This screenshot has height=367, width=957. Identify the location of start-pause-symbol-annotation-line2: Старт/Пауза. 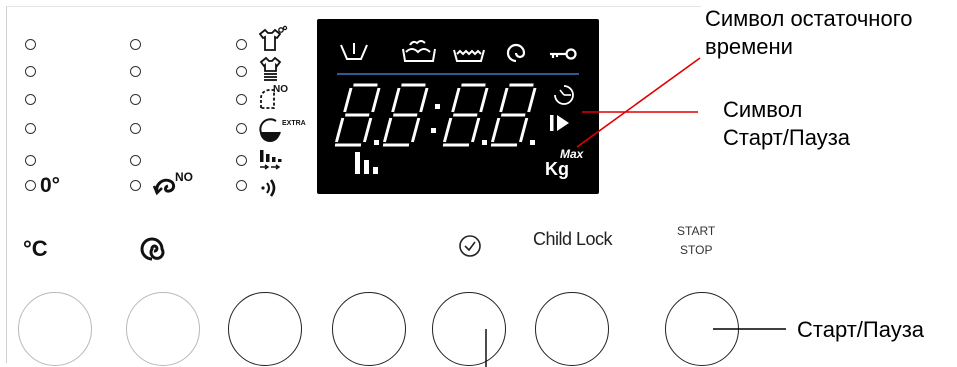
(787, 137).